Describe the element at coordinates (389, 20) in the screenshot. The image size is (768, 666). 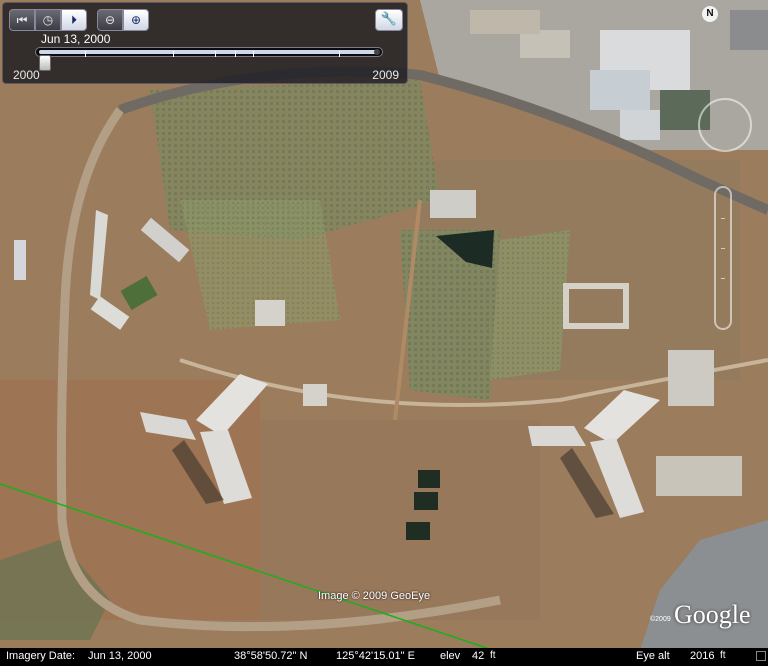
I see `wrench-icon: 🔧` at that location.